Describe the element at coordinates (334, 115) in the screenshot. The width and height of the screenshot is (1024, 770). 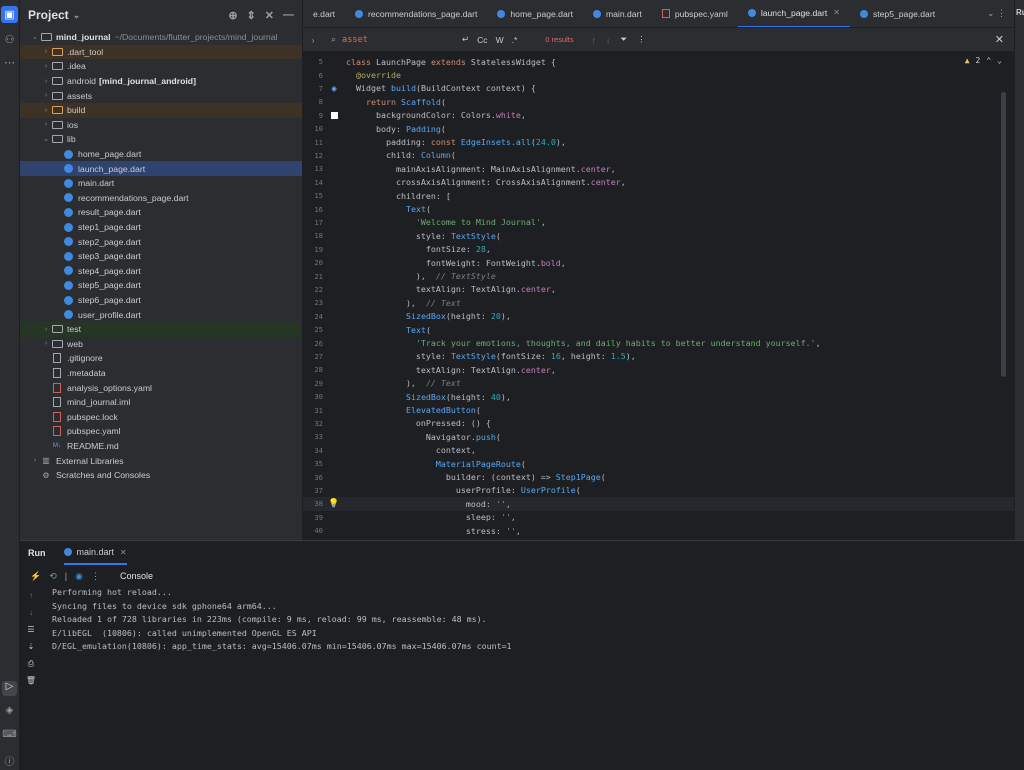
I see `color-swatch-icon` at that location.